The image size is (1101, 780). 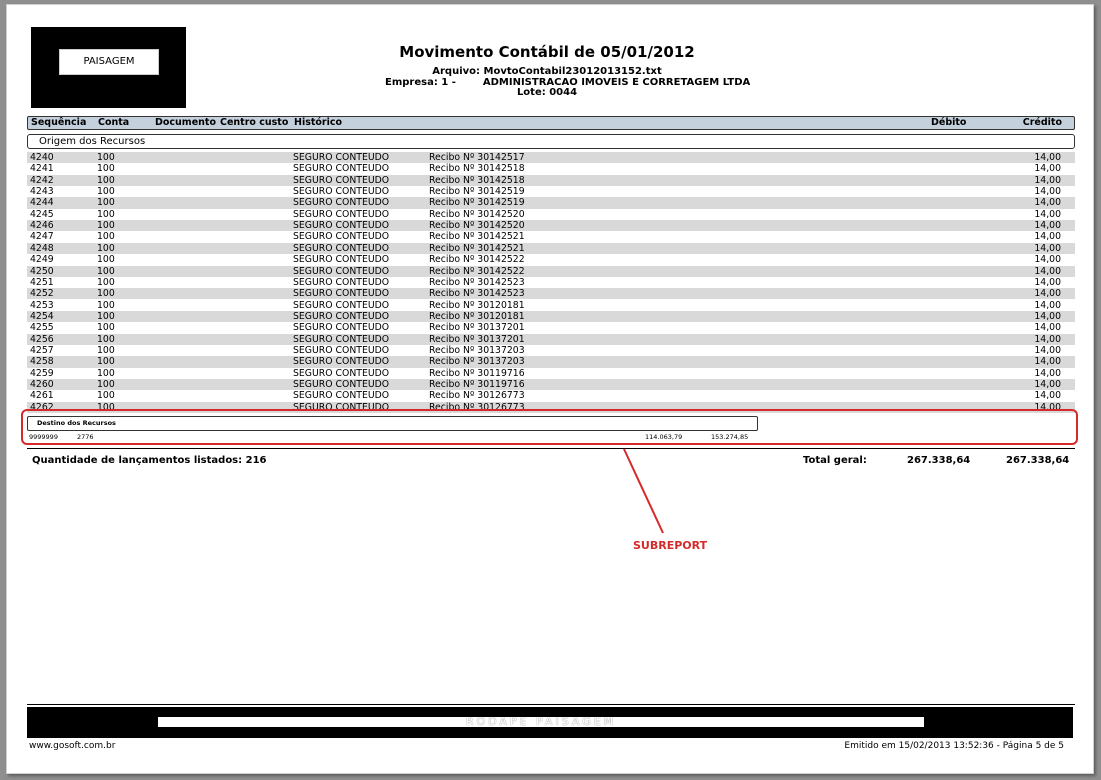 What do you see at coordinates (72, 746) in the screenshot?
I see `site-link: www.gosoft.com.br` at bounding box center [72, 746].